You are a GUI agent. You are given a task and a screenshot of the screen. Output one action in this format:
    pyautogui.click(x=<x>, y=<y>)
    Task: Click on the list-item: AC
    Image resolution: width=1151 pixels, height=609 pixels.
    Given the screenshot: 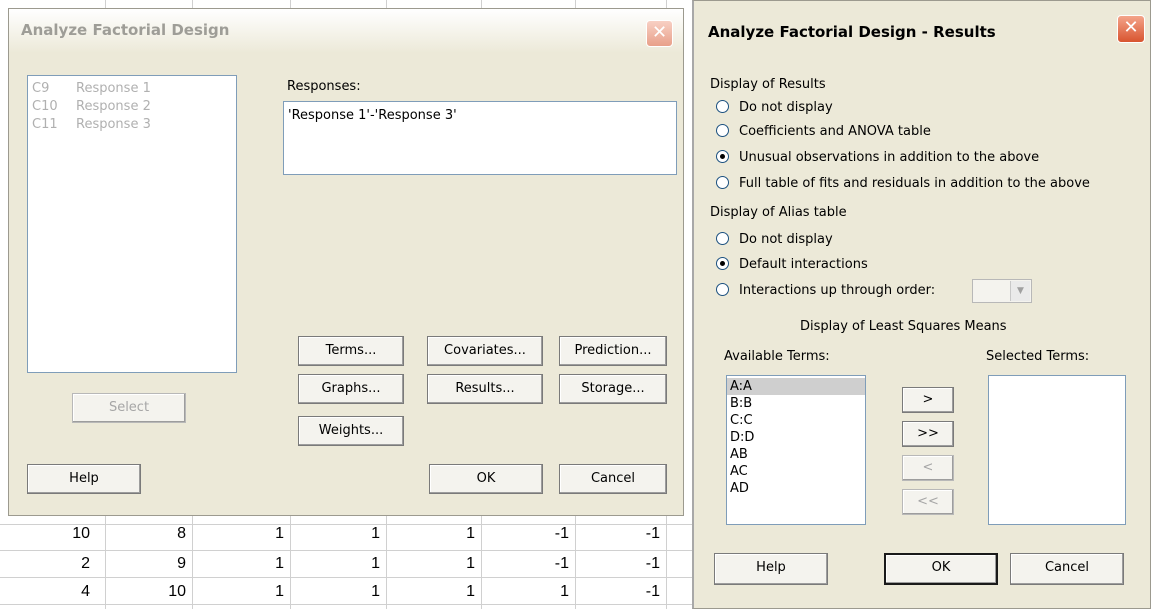 What is the action you would take?
    pyautogui.click(x=796, y=471)
    